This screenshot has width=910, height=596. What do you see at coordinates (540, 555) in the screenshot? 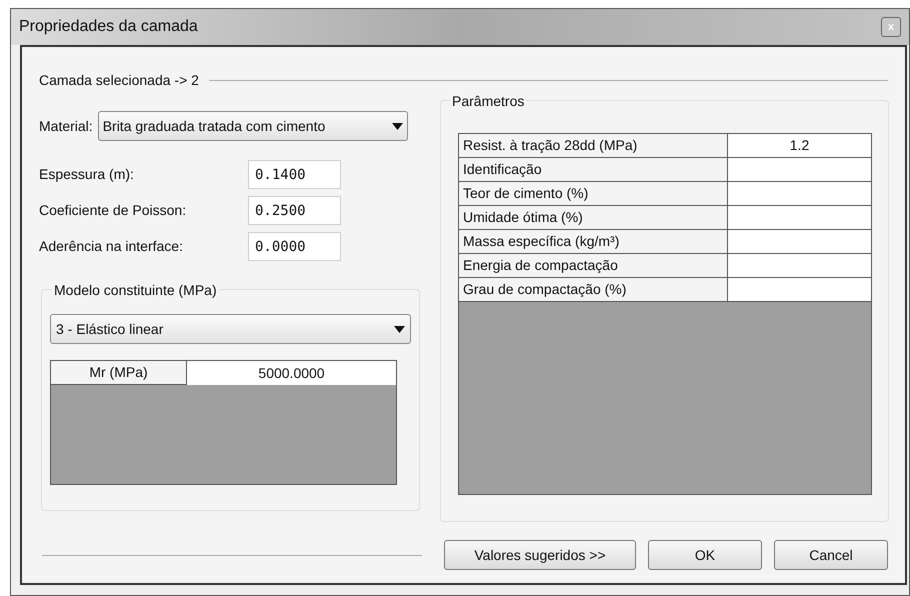
I see `dialog-button: Valores sugeridos >>` at bounding box center [540, 555].